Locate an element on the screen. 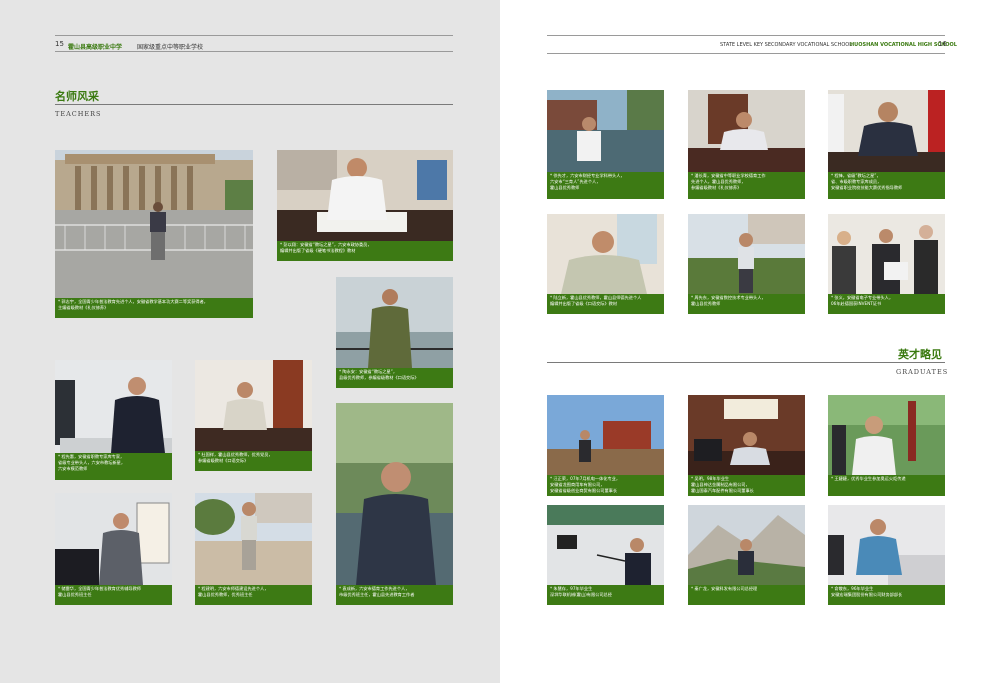 This screenshot has height=683, width=1000. caption-line: 六安市模范教师 is located at coordinates (73, 469).